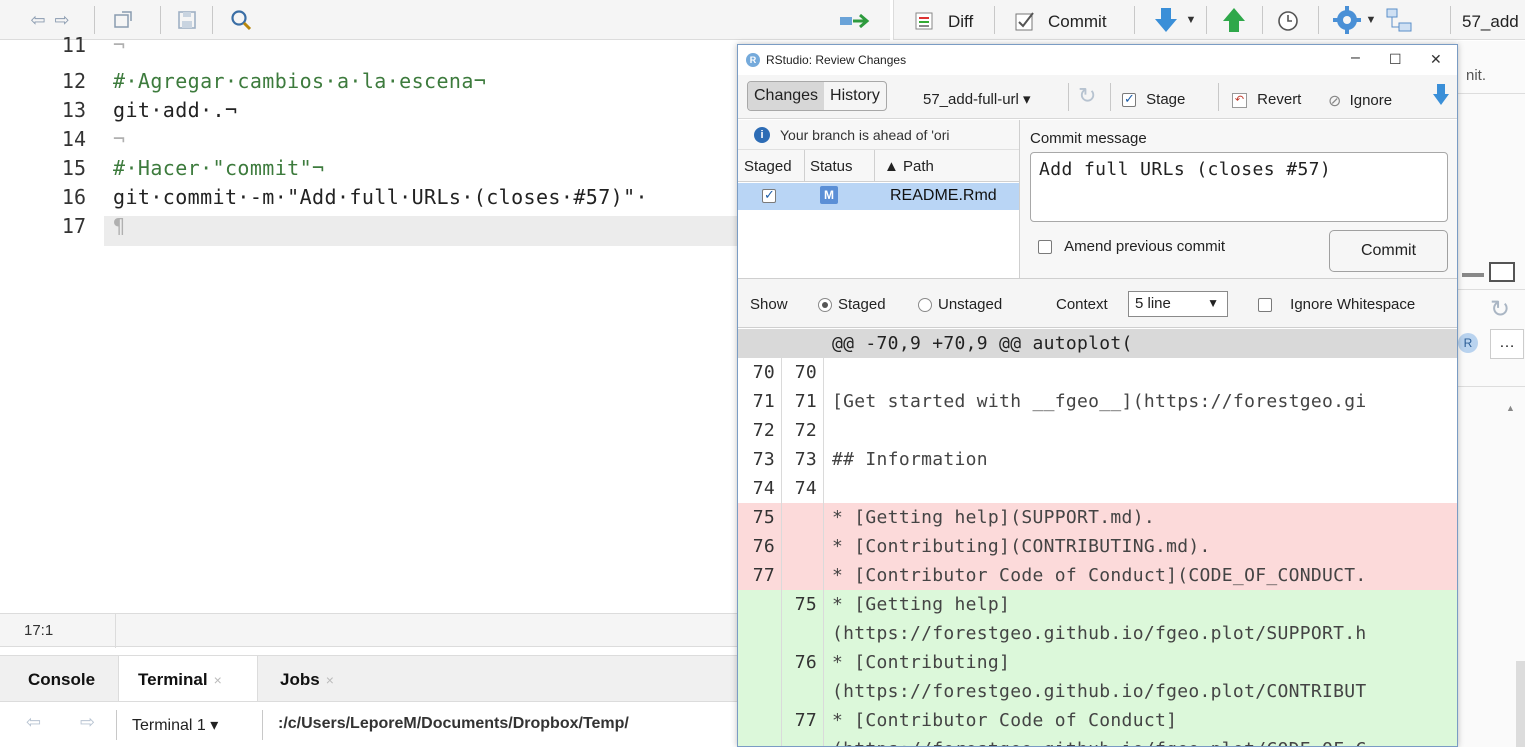 This screenshot has height=747, width=1525. Describe the element at coordinates (1097, 604) in the screenshot. I see `diff-line: 75 * [Getting help]` at that location.